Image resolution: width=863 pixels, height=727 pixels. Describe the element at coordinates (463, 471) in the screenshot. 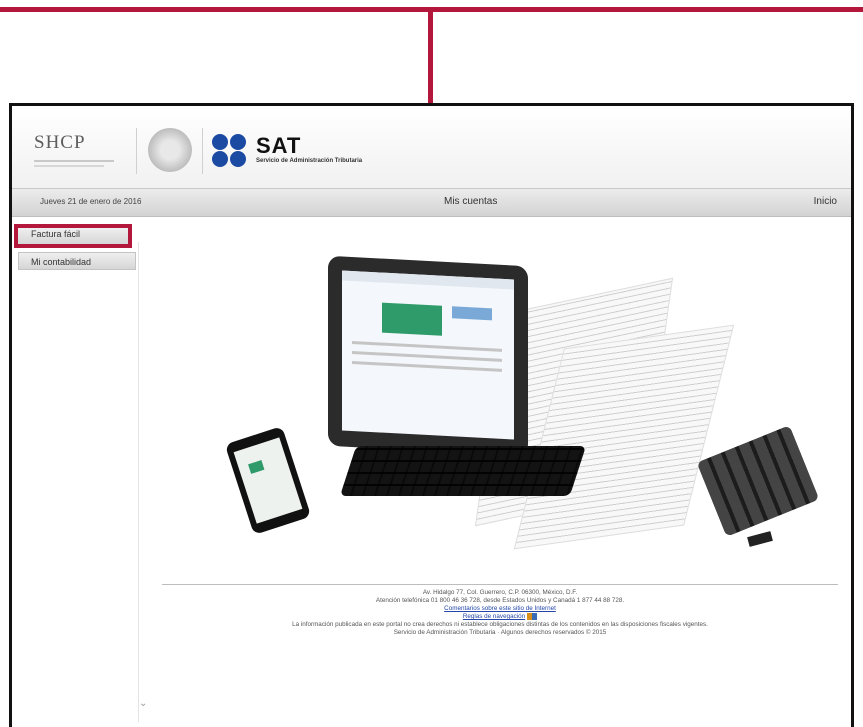

I see `keyboard-image` at that location.